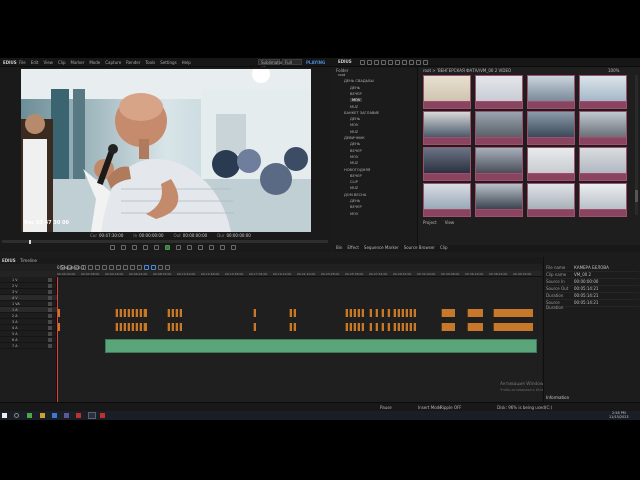 Image resolution: width=640 pixels, height=480 pixels. Describe the element at coordinates (355, 195) in the screenshot. I see `tree-item: ДОМ ВЕСНА` at that location.